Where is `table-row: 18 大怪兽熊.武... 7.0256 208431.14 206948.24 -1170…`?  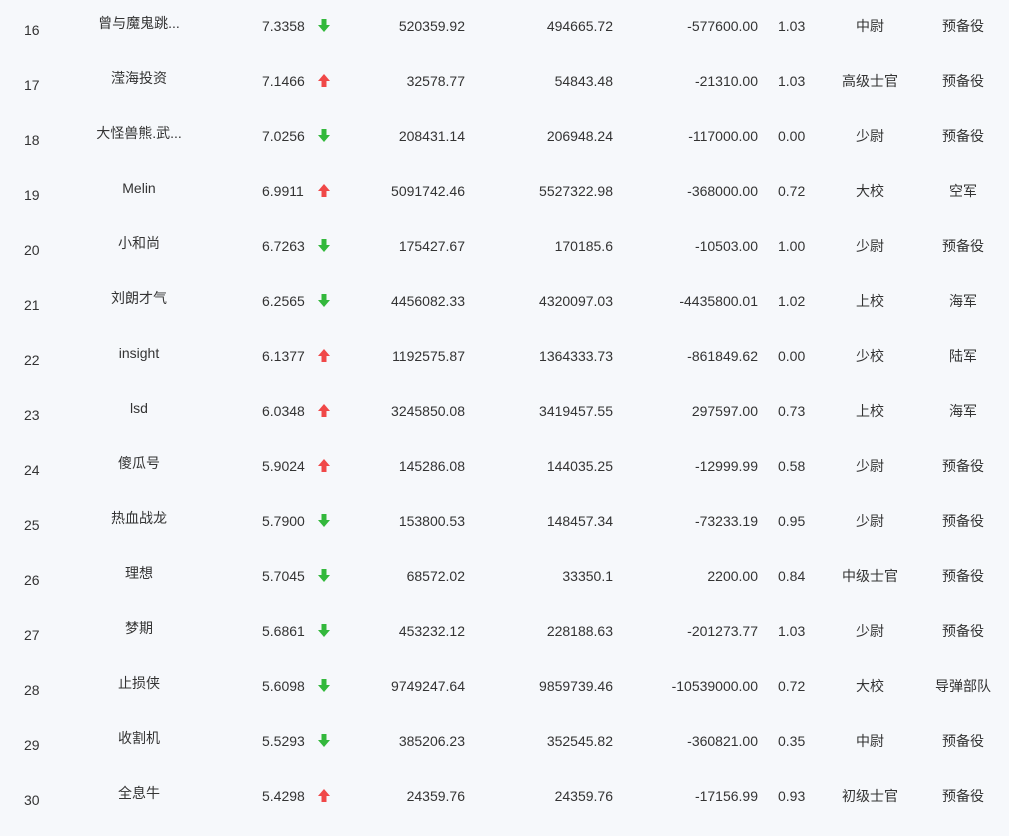
table-row: 18 大怪兽熊.武... 7.0256 208431.14 206948.24 -1170… is located at coordinates (504, 148).